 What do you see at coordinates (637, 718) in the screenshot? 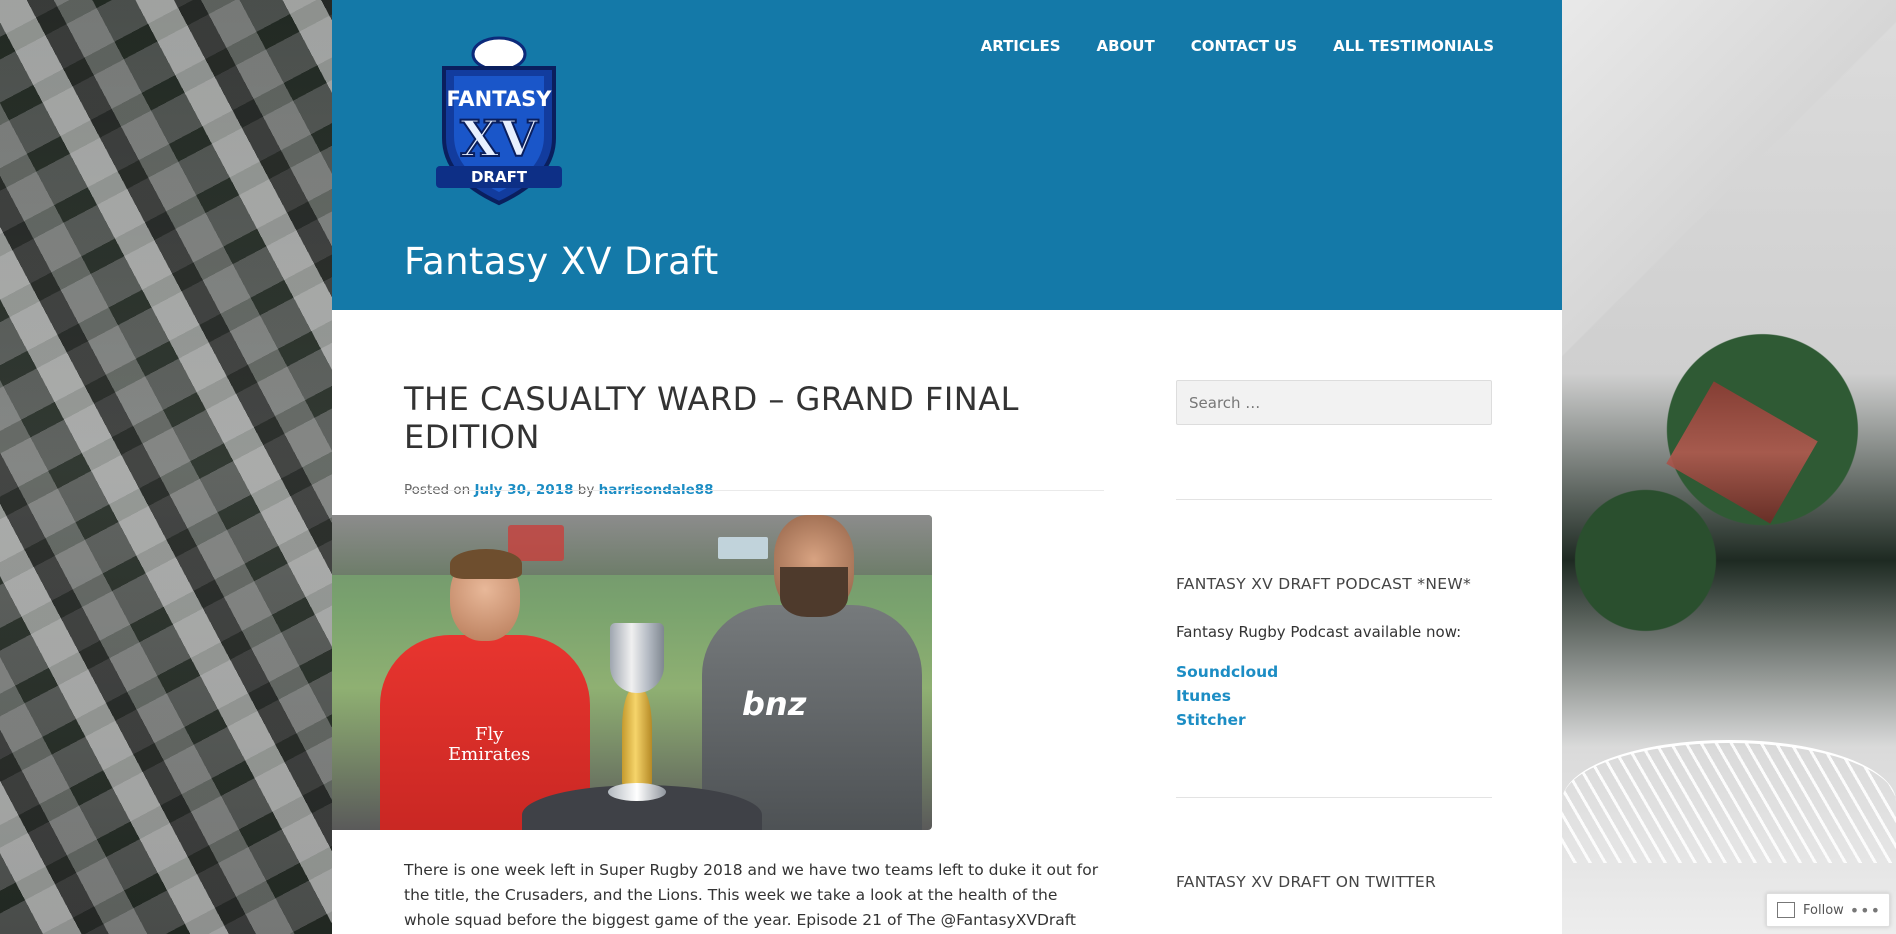
I see `trophy-icon` at bounding box center [637, 718].